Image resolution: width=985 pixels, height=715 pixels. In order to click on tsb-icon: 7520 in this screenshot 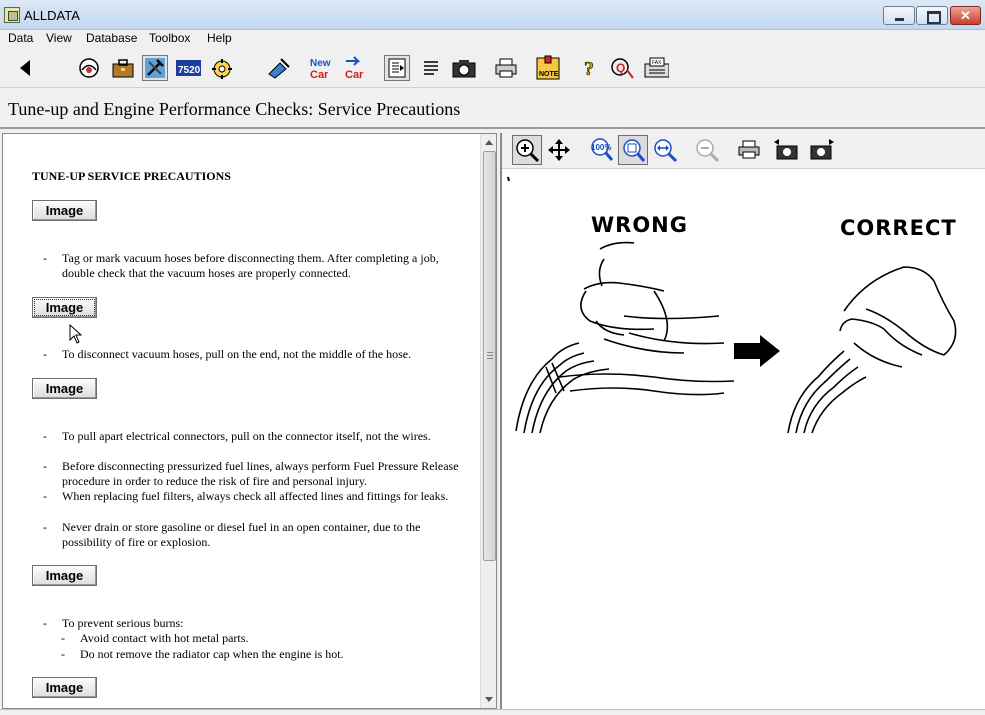, I will do `click(188, 68)`.